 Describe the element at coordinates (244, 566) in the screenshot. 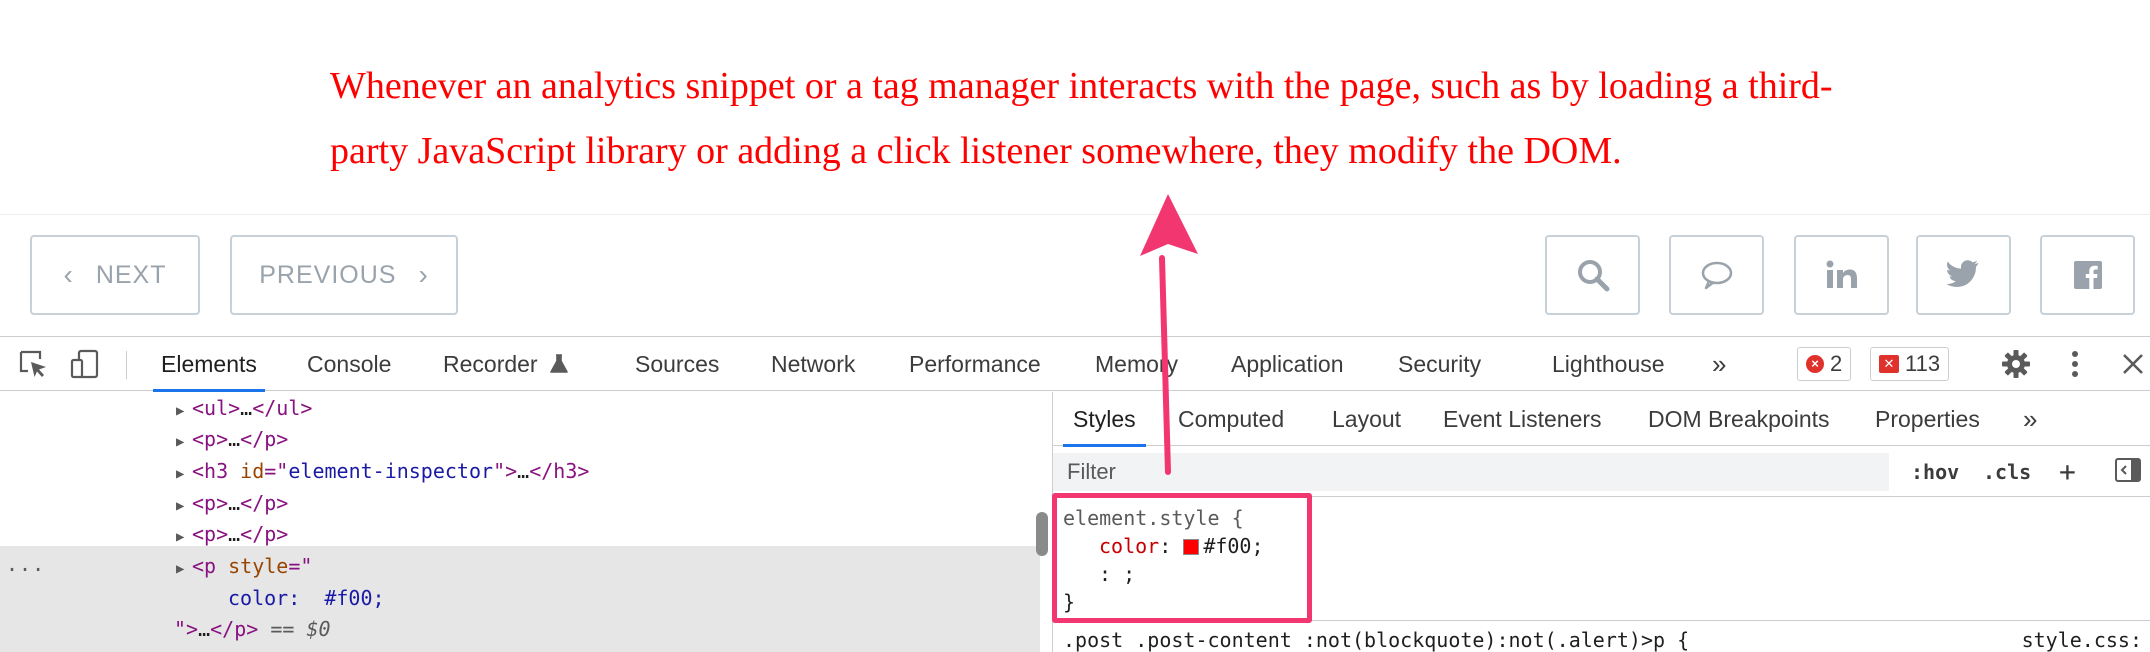

I see `dom-node-p-selected: ▶ <p style="` at that location.